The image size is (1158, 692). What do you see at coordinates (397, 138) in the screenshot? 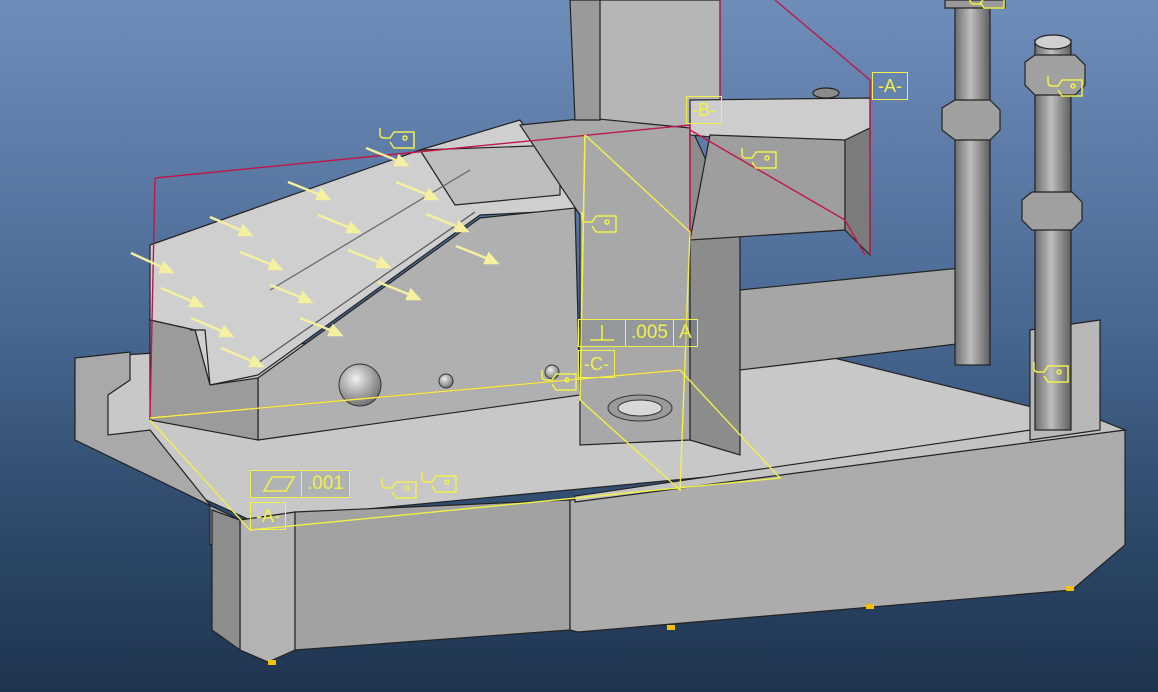
I see `tag-icon` at bounding box center [397, 138].